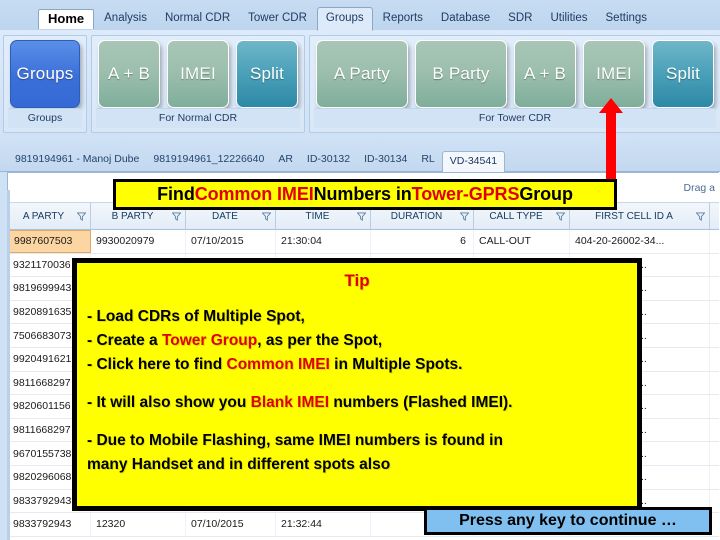  Describe the element at coordinates (138, 524) in the screenshot. I see `cell-b-party: 12320` at that location.